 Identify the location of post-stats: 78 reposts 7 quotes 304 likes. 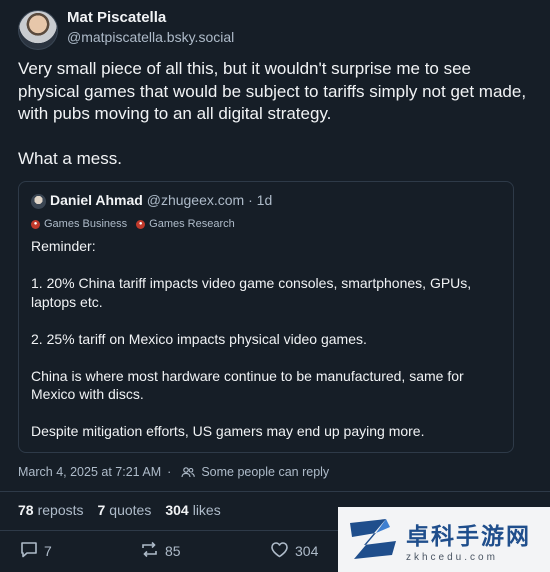
(119, 510).